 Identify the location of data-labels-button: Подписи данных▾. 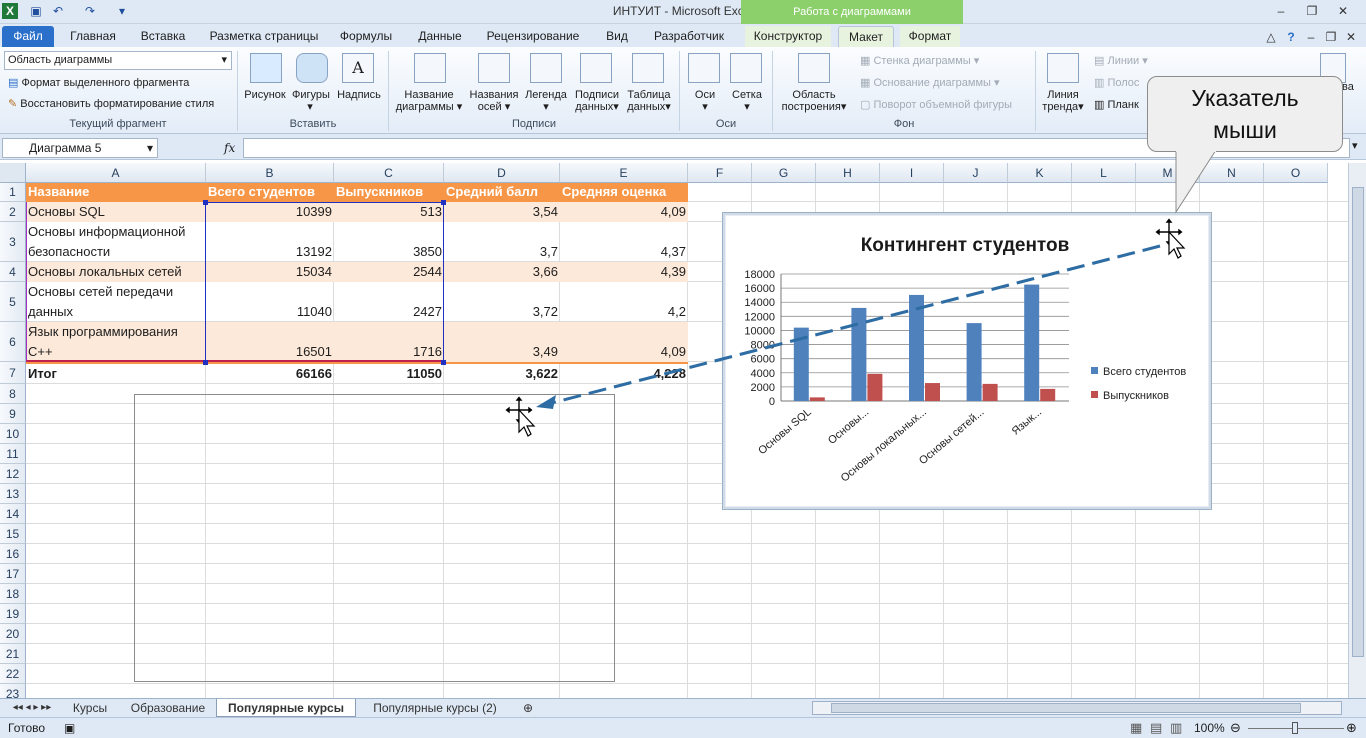
(597, 101).